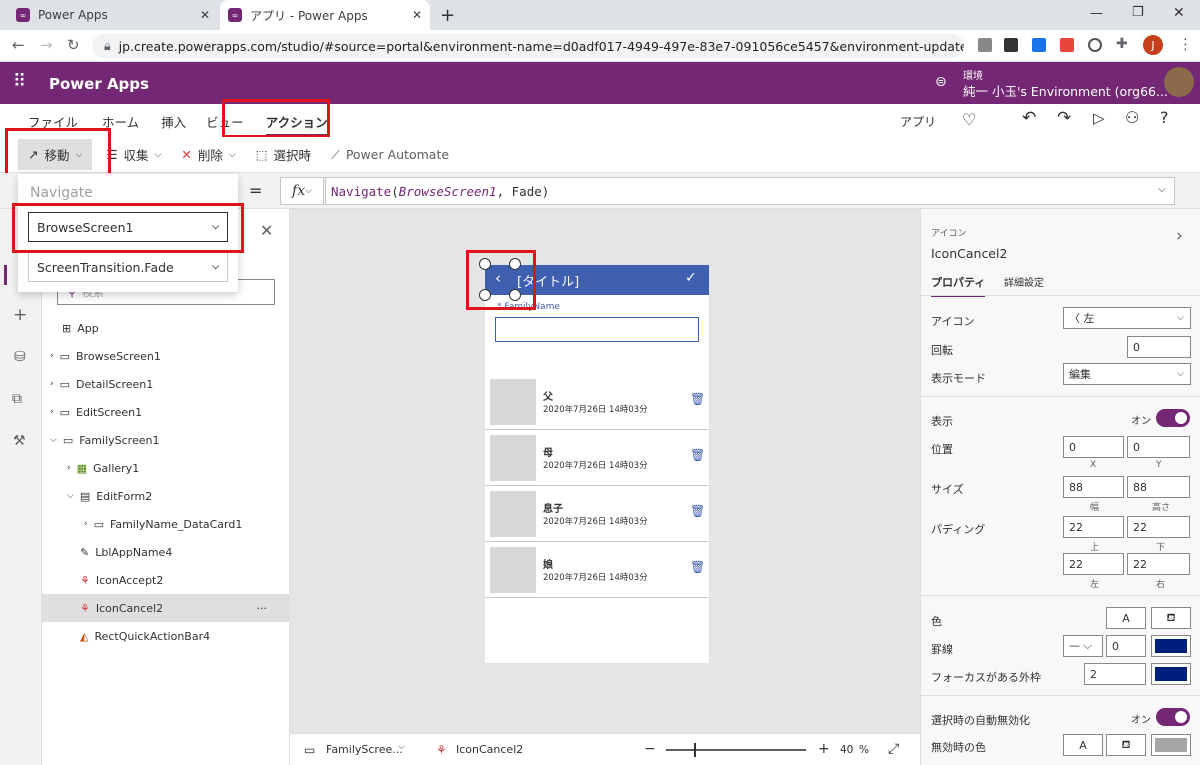 This screenshot has width=1200, height=765. Describe the element at coordinates (128, 267) in the screenshot. I see `transition-select: ScreenTransition.Fade ⌵` at that location.